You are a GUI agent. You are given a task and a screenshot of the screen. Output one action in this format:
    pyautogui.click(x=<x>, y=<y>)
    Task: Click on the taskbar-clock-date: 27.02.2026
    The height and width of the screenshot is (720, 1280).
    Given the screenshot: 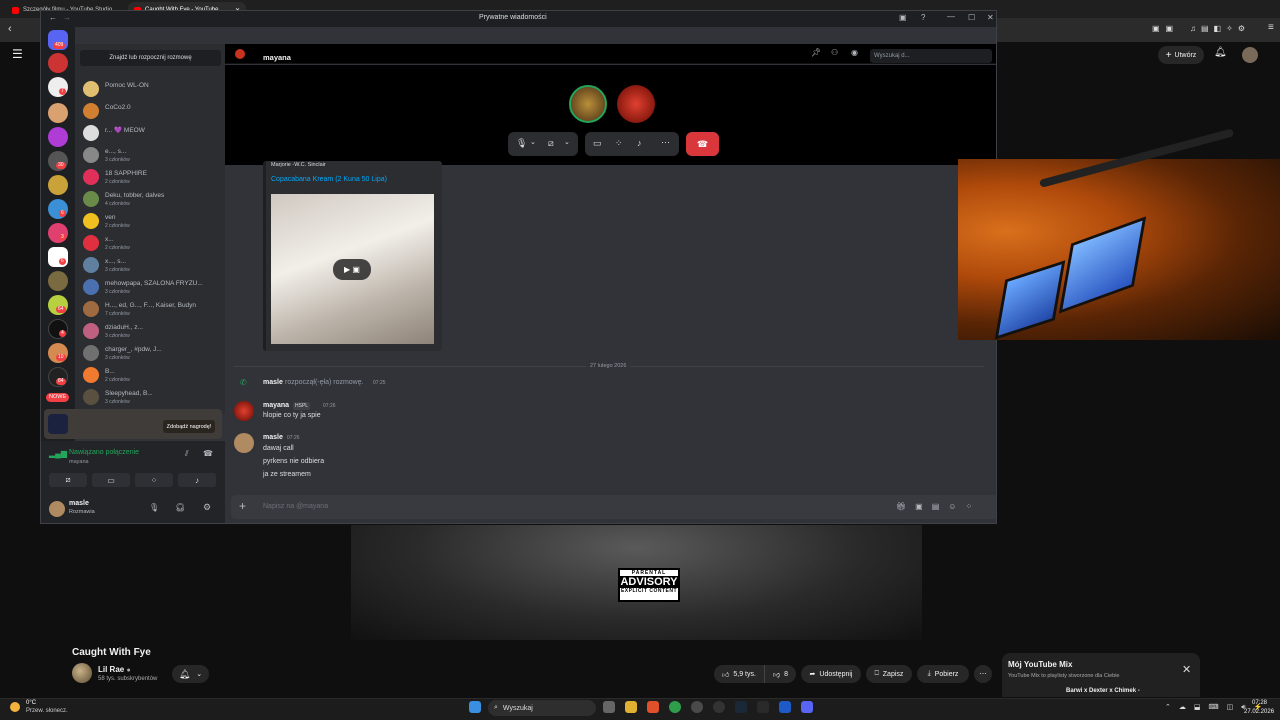 What is the action you would take?
    pyautogui.click(x=1259, y=712)
    